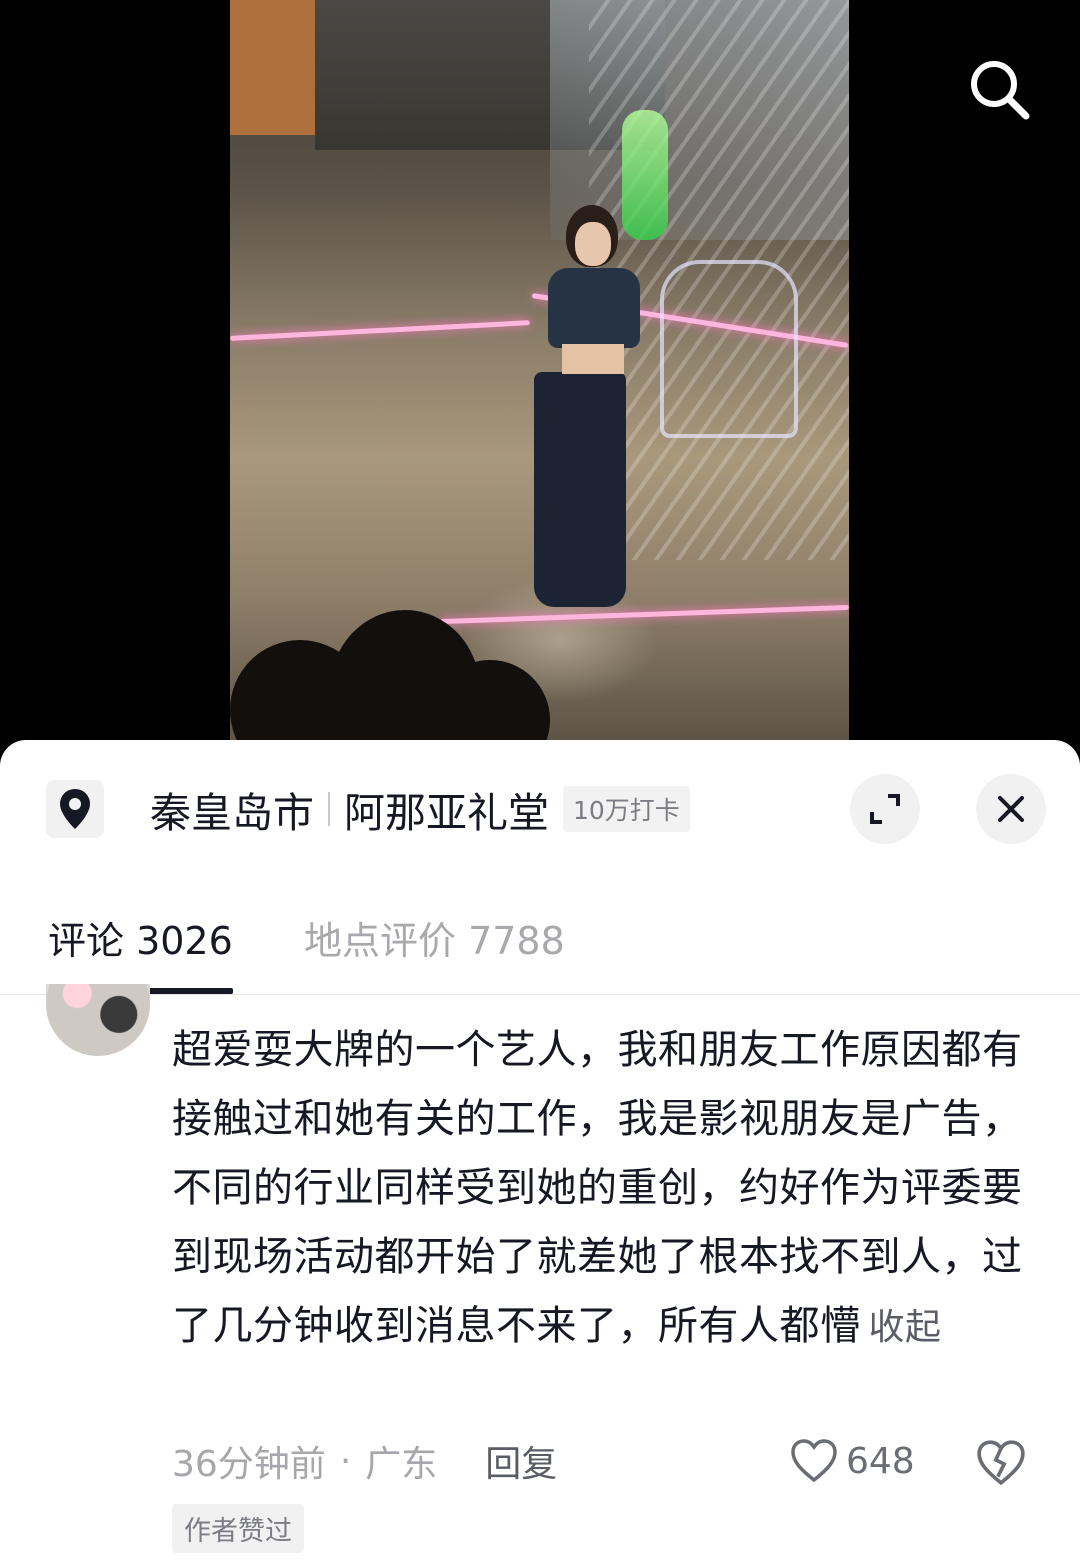 The image size is (1080, 1560). What do you see at coordinates (521, 1461) in the screenshot?
I see `reply-button: 回复` at bounding box center [521, 1461].